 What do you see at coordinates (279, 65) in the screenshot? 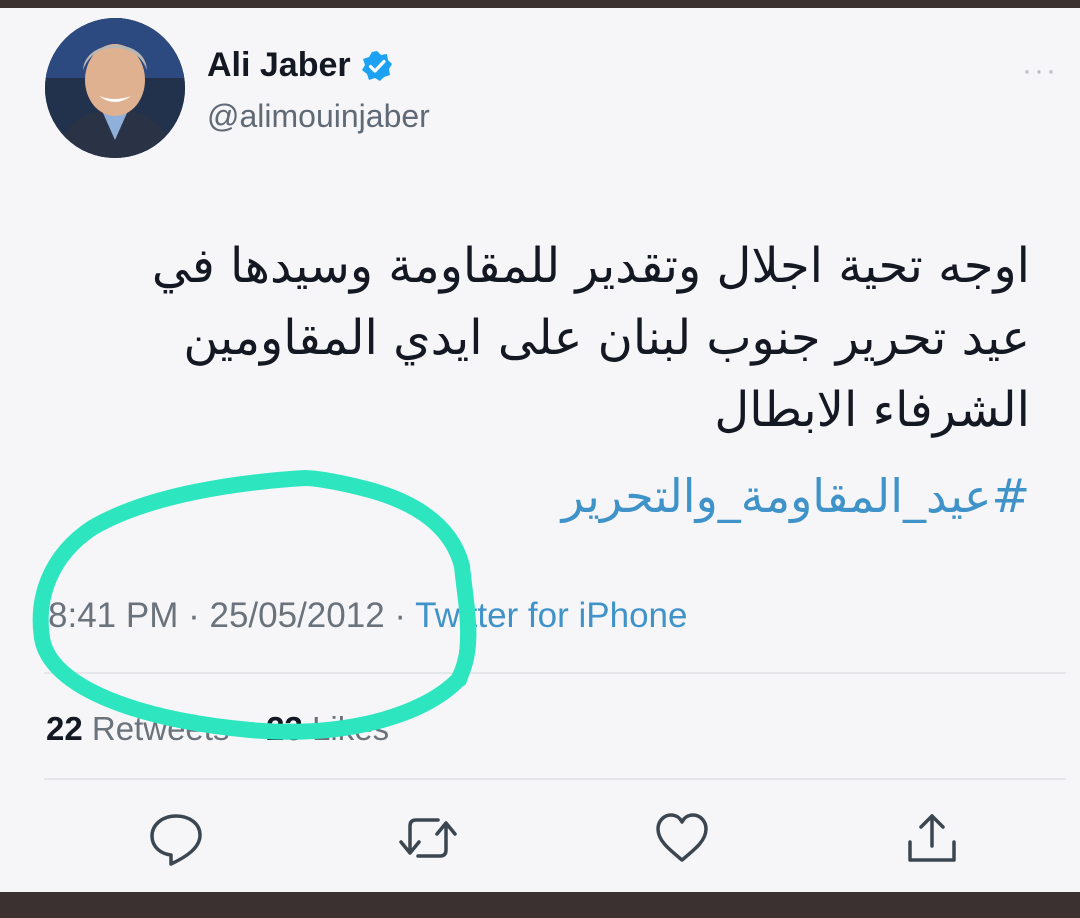
I see `author-name: Ali Jaber` at bounding box center [279, 65].